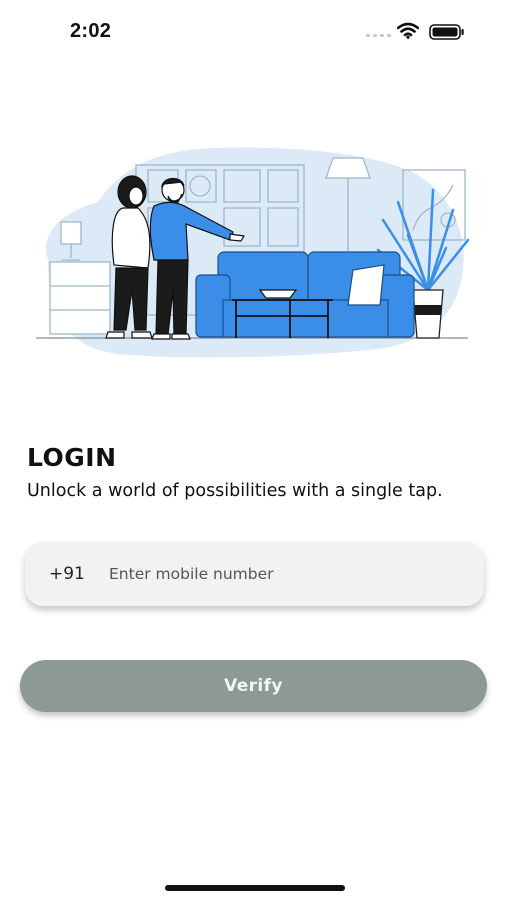 This screenshot has width=507, height=900. I want to click on status-bar: 2:02, so click(253, 31).